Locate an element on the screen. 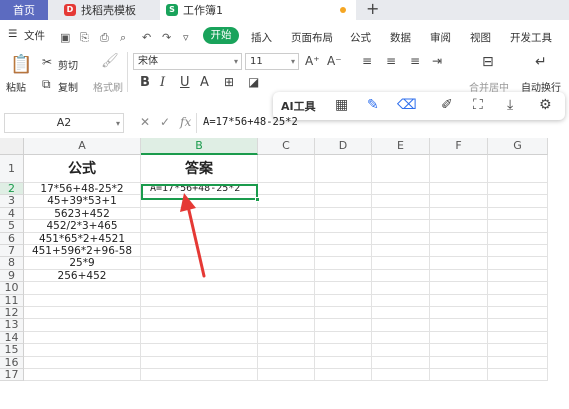 This screenshot has height=409, width=569. italic-icon: I is located at coordinates (162, 82).